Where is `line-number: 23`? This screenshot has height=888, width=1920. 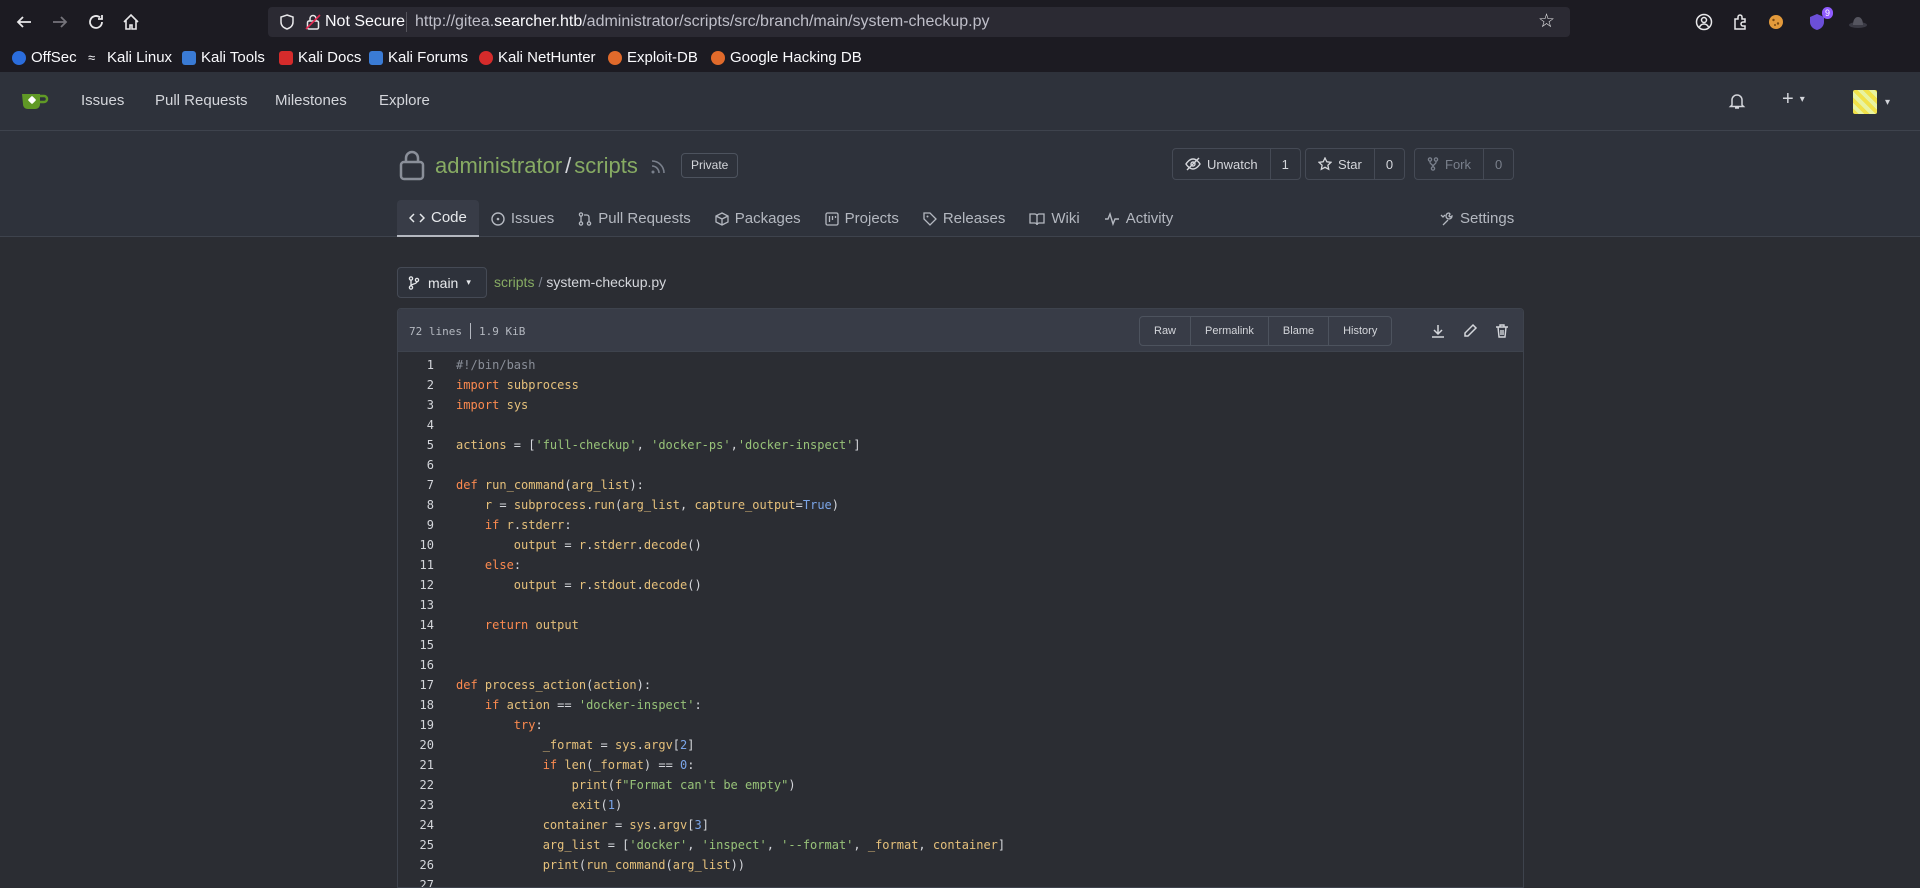 line-number: 23 is located at coordinates (416, 805).